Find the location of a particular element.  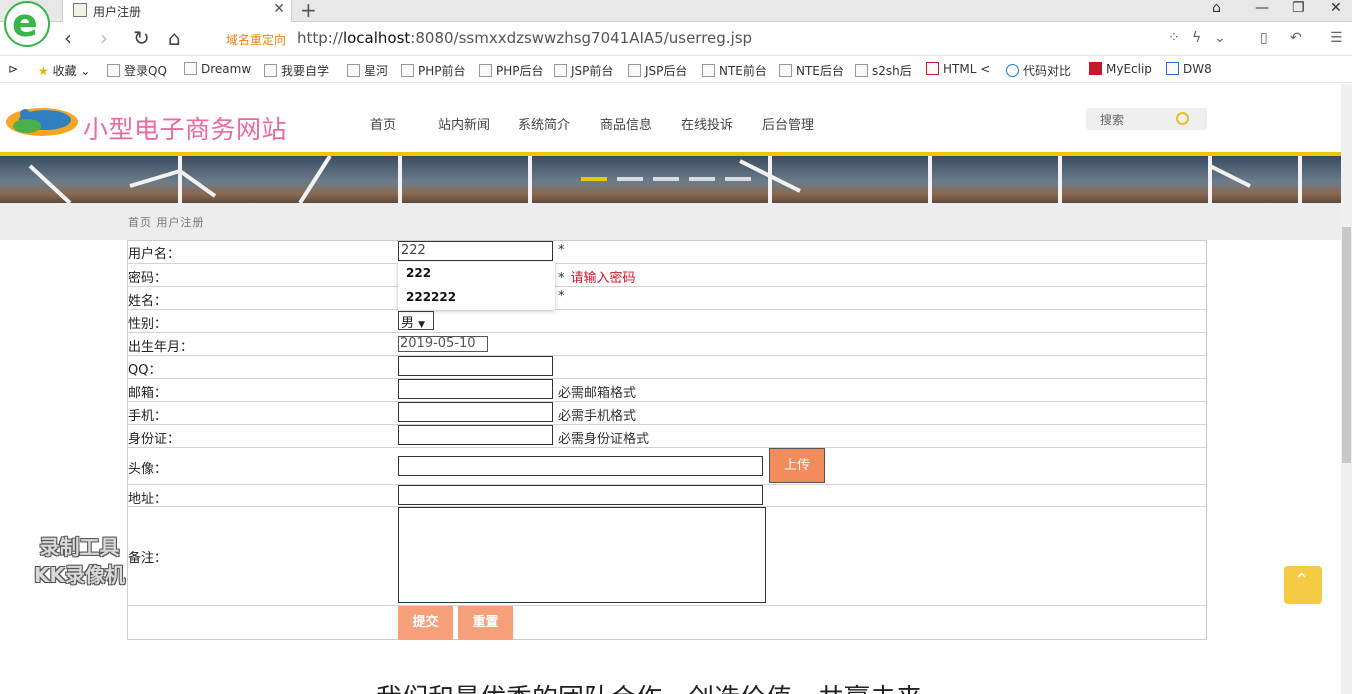

reload-icon: ↻ is located at coordinates (141, 38).